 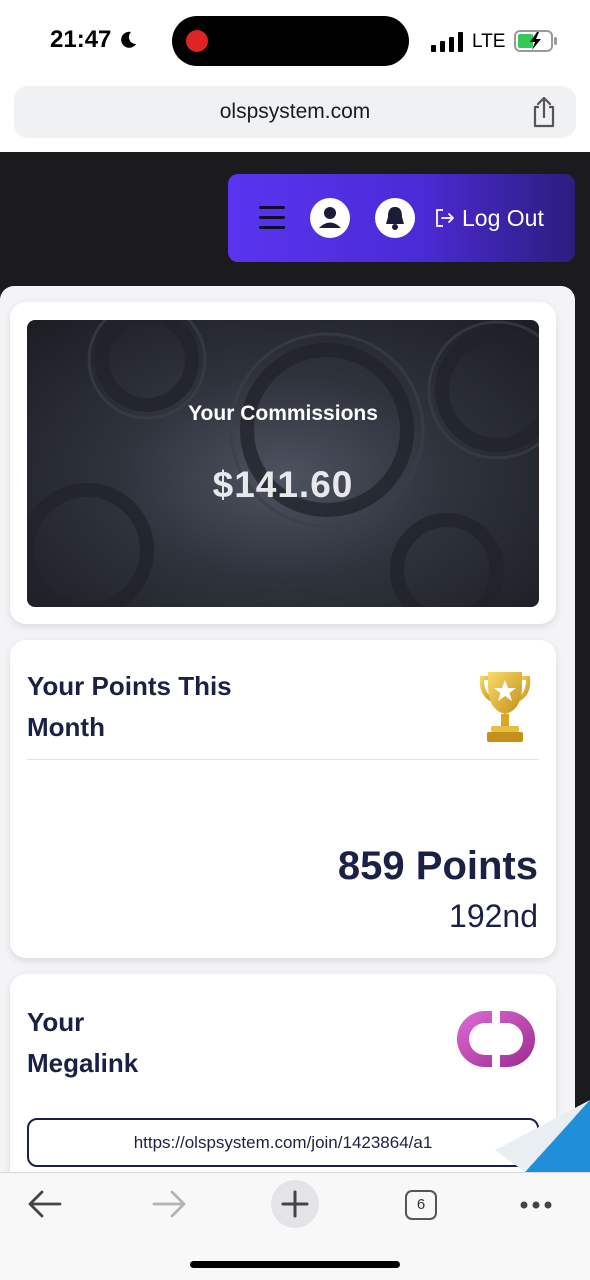 What do you see at coordinates (283, 1142) in the screenshot?
I see `megalink-url-field: https://olspsystem.com/join/1423864/a1` at bounding box center [283, 1142].